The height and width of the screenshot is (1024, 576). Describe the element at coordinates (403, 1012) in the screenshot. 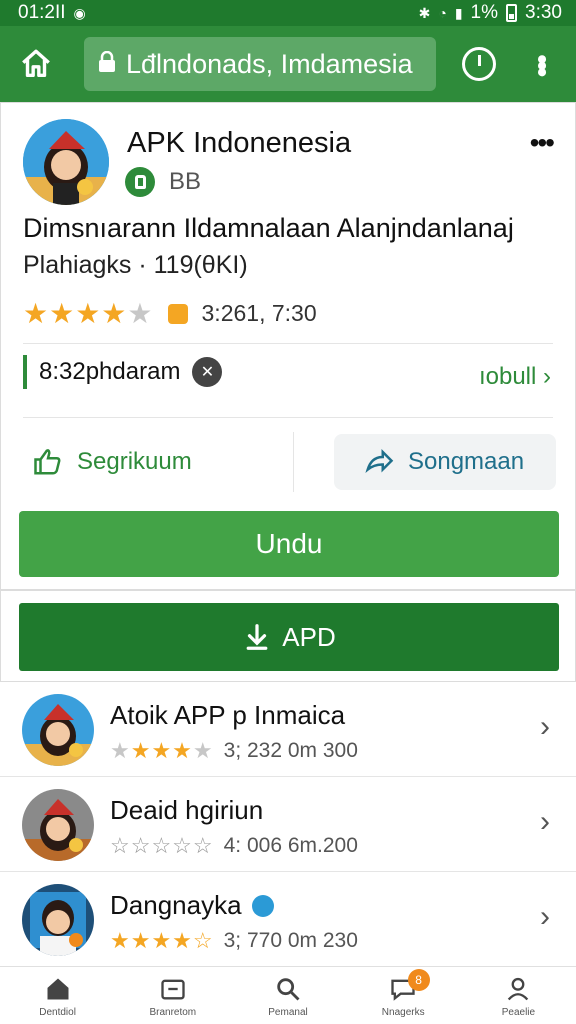

I see `nav-messages-label: Nnagerks` at that location.